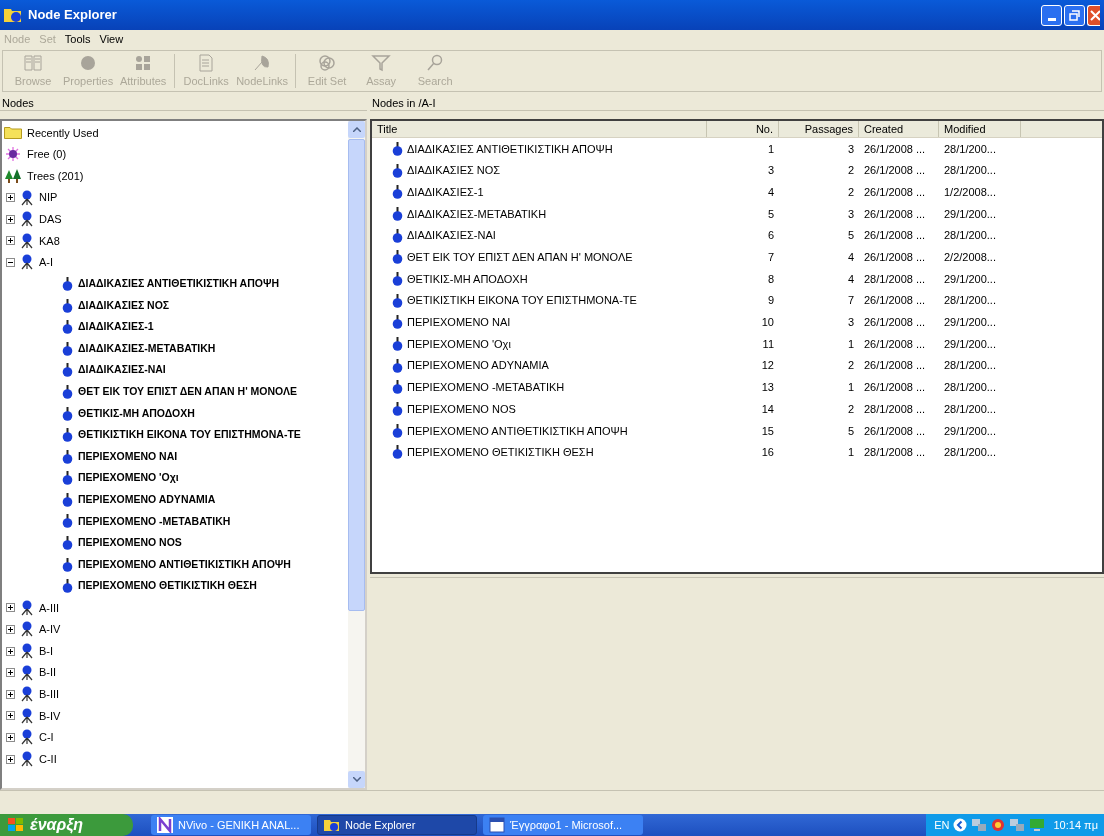  I want to click on tree-item: A-IV, so click(50, 629).